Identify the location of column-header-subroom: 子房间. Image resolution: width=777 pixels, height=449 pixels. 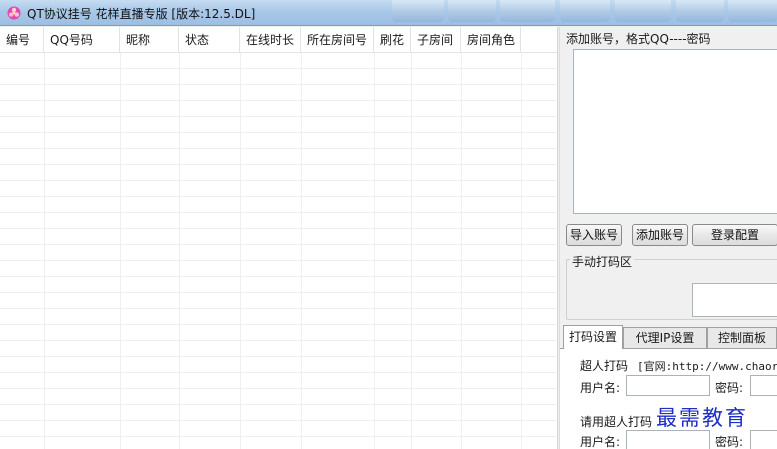
(436, 40).